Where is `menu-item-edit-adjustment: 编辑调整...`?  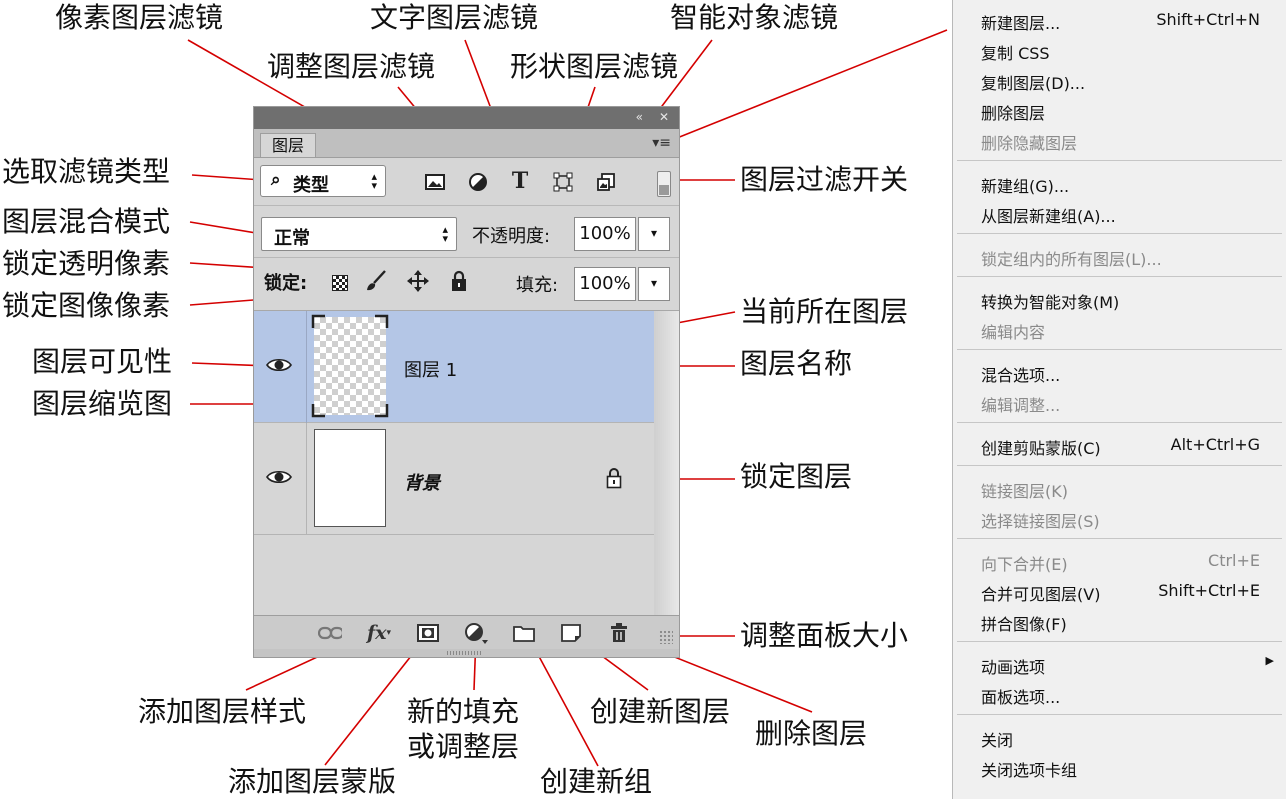
menu-item-edit-adjustment: 编辑调整... is located at coordinates (1020, 404).